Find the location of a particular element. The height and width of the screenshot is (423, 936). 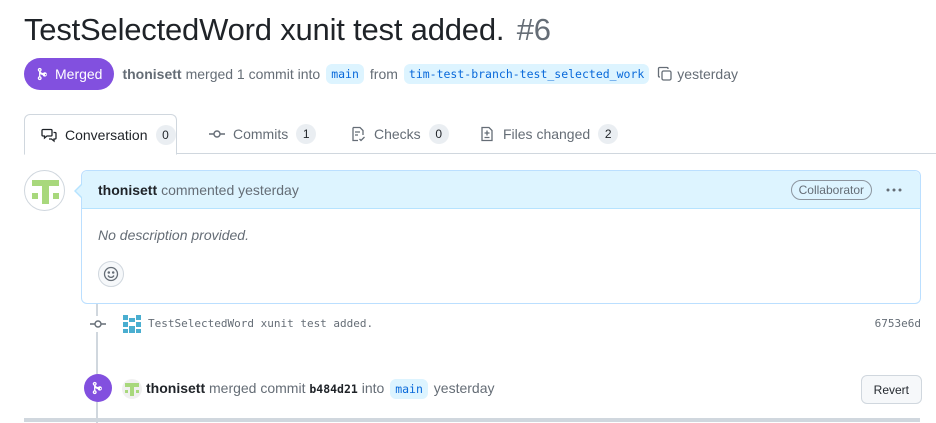

tab-label: Checks is located at coordinates (397, 134).